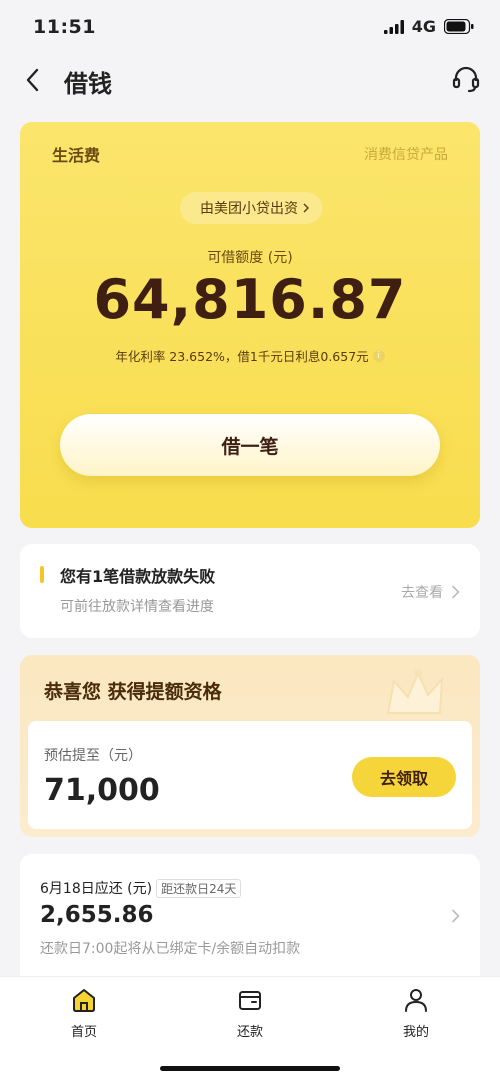 This screenshot has width=500, height=1083. I want to click on tab-mine-label: 我的, so click(415, 1032).